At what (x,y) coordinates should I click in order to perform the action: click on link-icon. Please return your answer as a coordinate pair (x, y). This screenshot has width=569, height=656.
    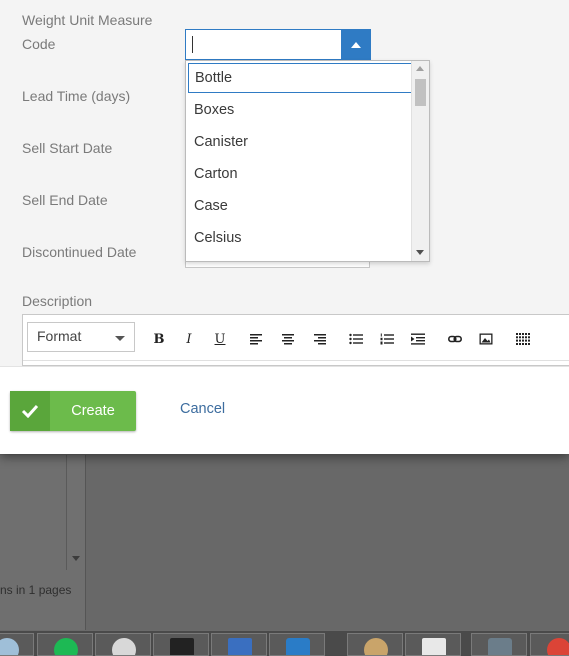
    Looking at the image, I should click on (455, 339).